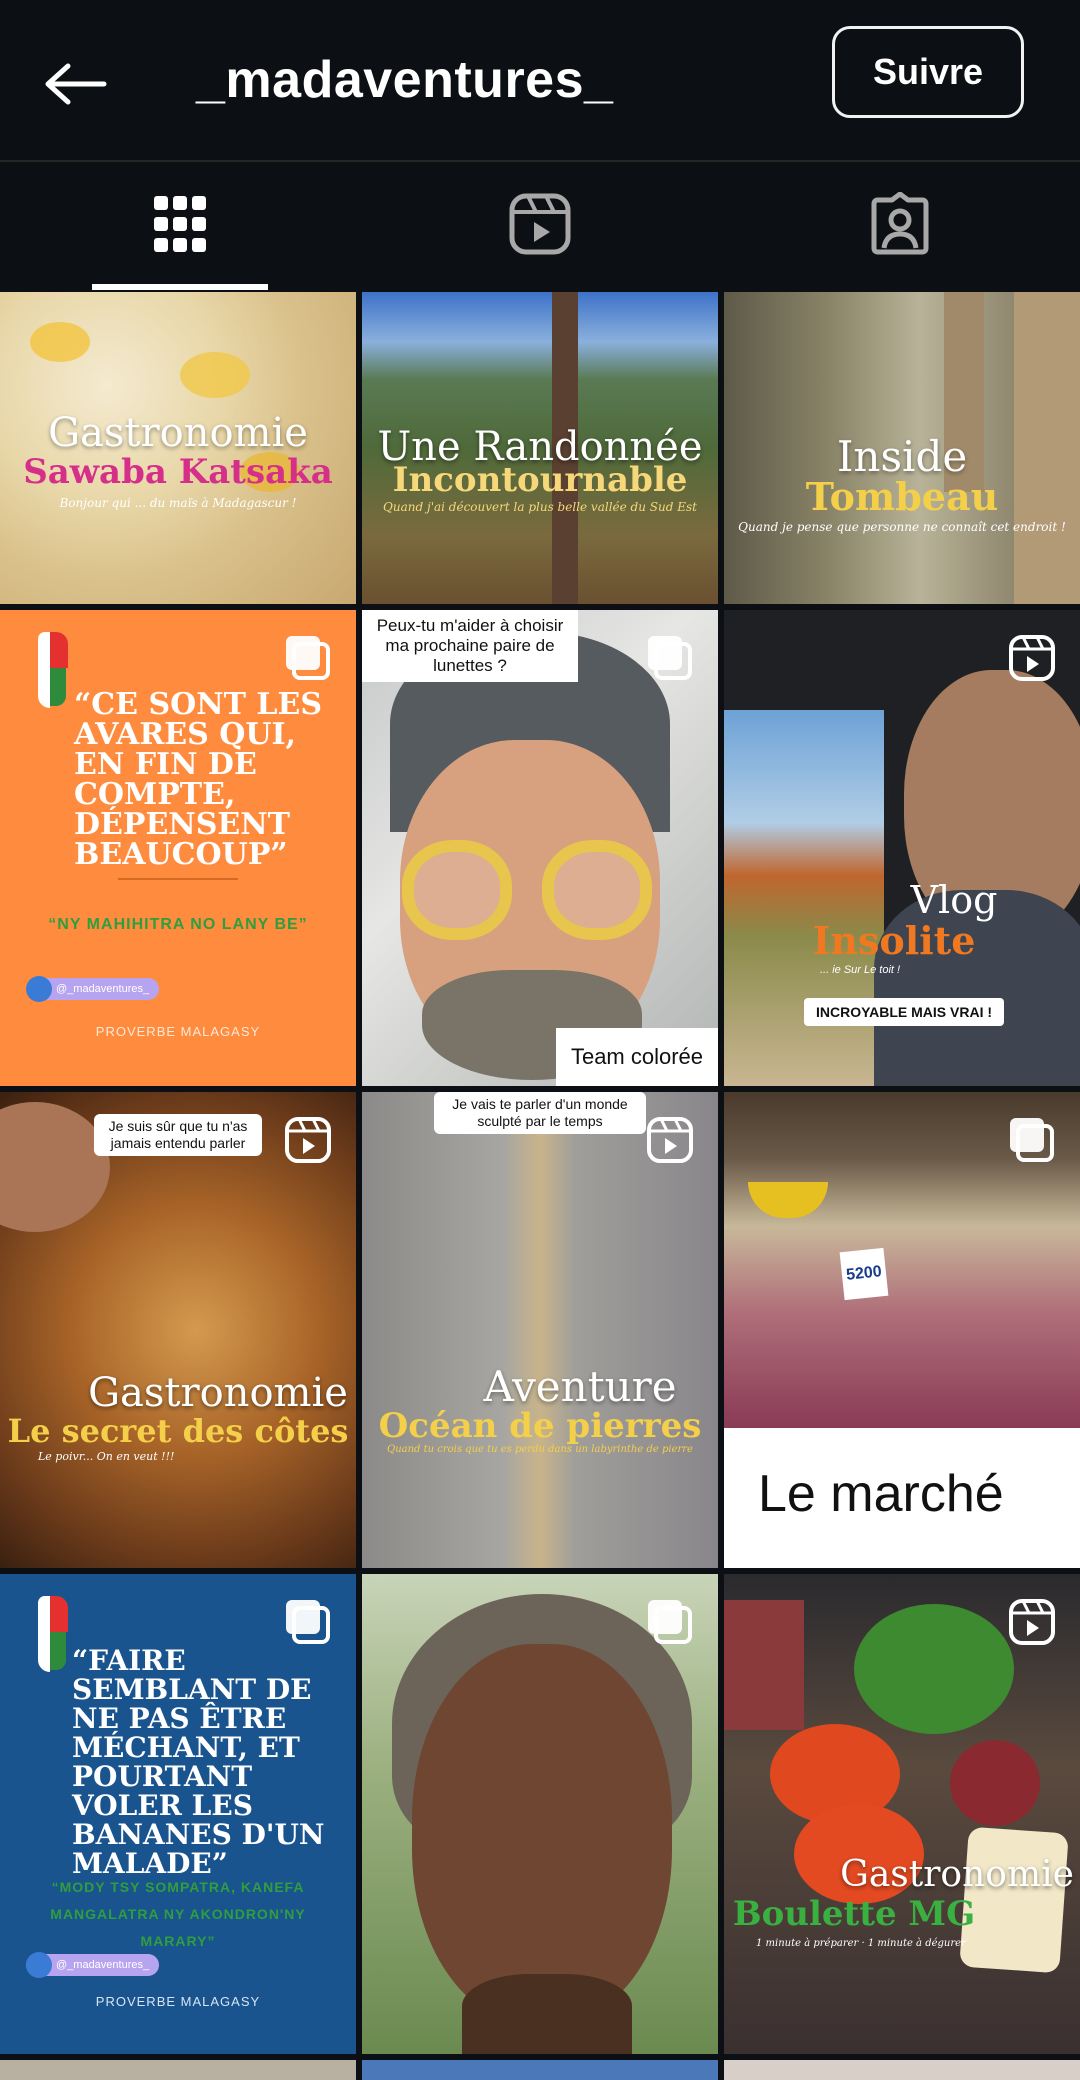 Image resolution: width=1080 pixels, height=2080 pixels. I want to click on badge-label: INCROYABLE MAIS VRAI !, so click(904, 1012).